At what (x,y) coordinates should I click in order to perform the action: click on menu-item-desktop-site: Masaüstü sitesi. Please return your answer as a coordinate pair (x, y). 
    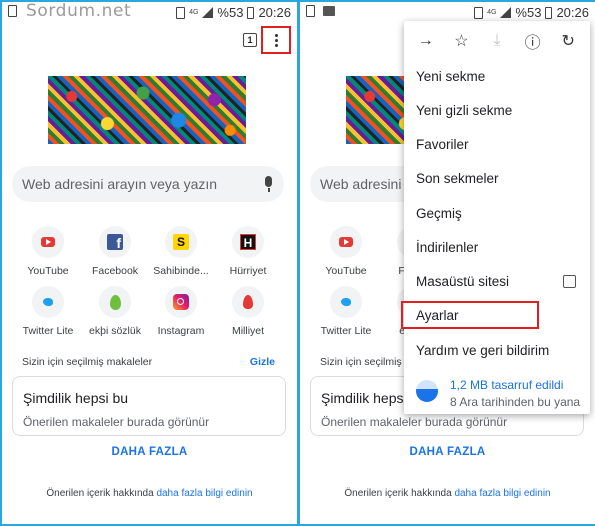
    Looking at the image, I should click on (462, 281).